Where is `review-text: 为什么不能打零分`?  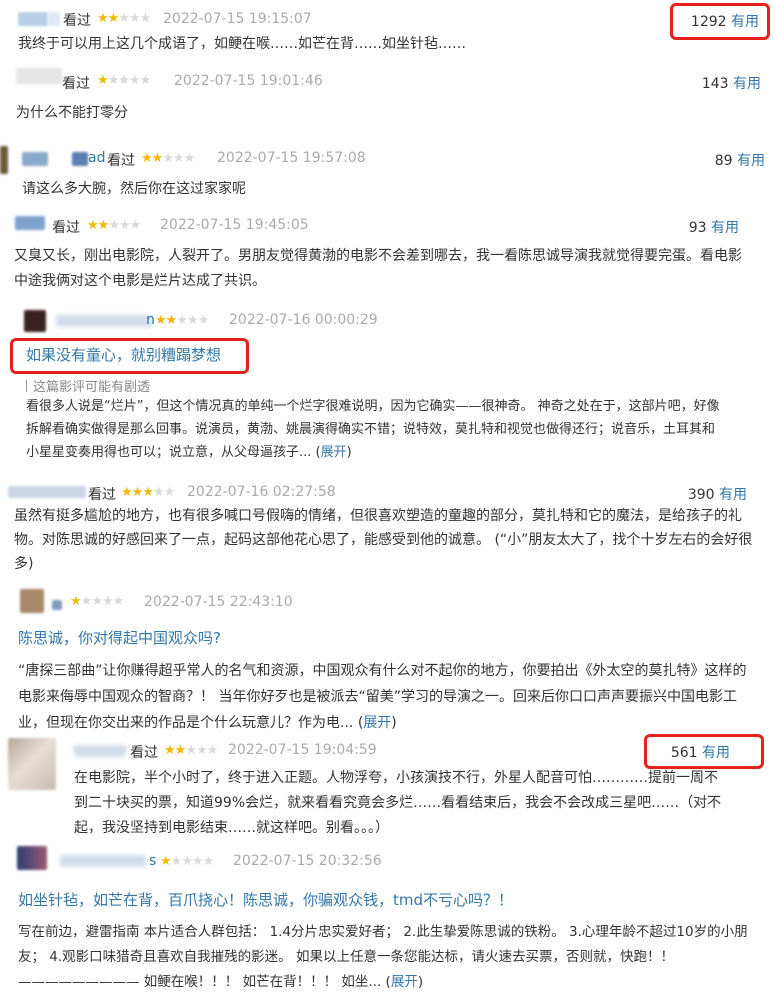 review-text: 为什么不能打零分 is located at coordinates (72, 113).